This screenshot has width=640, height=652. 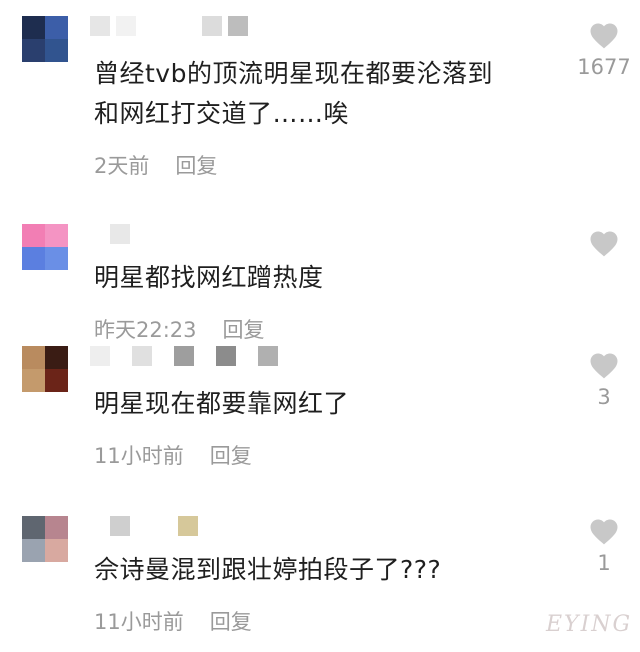 I want to click on comment-text: 佘诗曼混到跟壮婷拍段子了???, so click(x=268, y=569).